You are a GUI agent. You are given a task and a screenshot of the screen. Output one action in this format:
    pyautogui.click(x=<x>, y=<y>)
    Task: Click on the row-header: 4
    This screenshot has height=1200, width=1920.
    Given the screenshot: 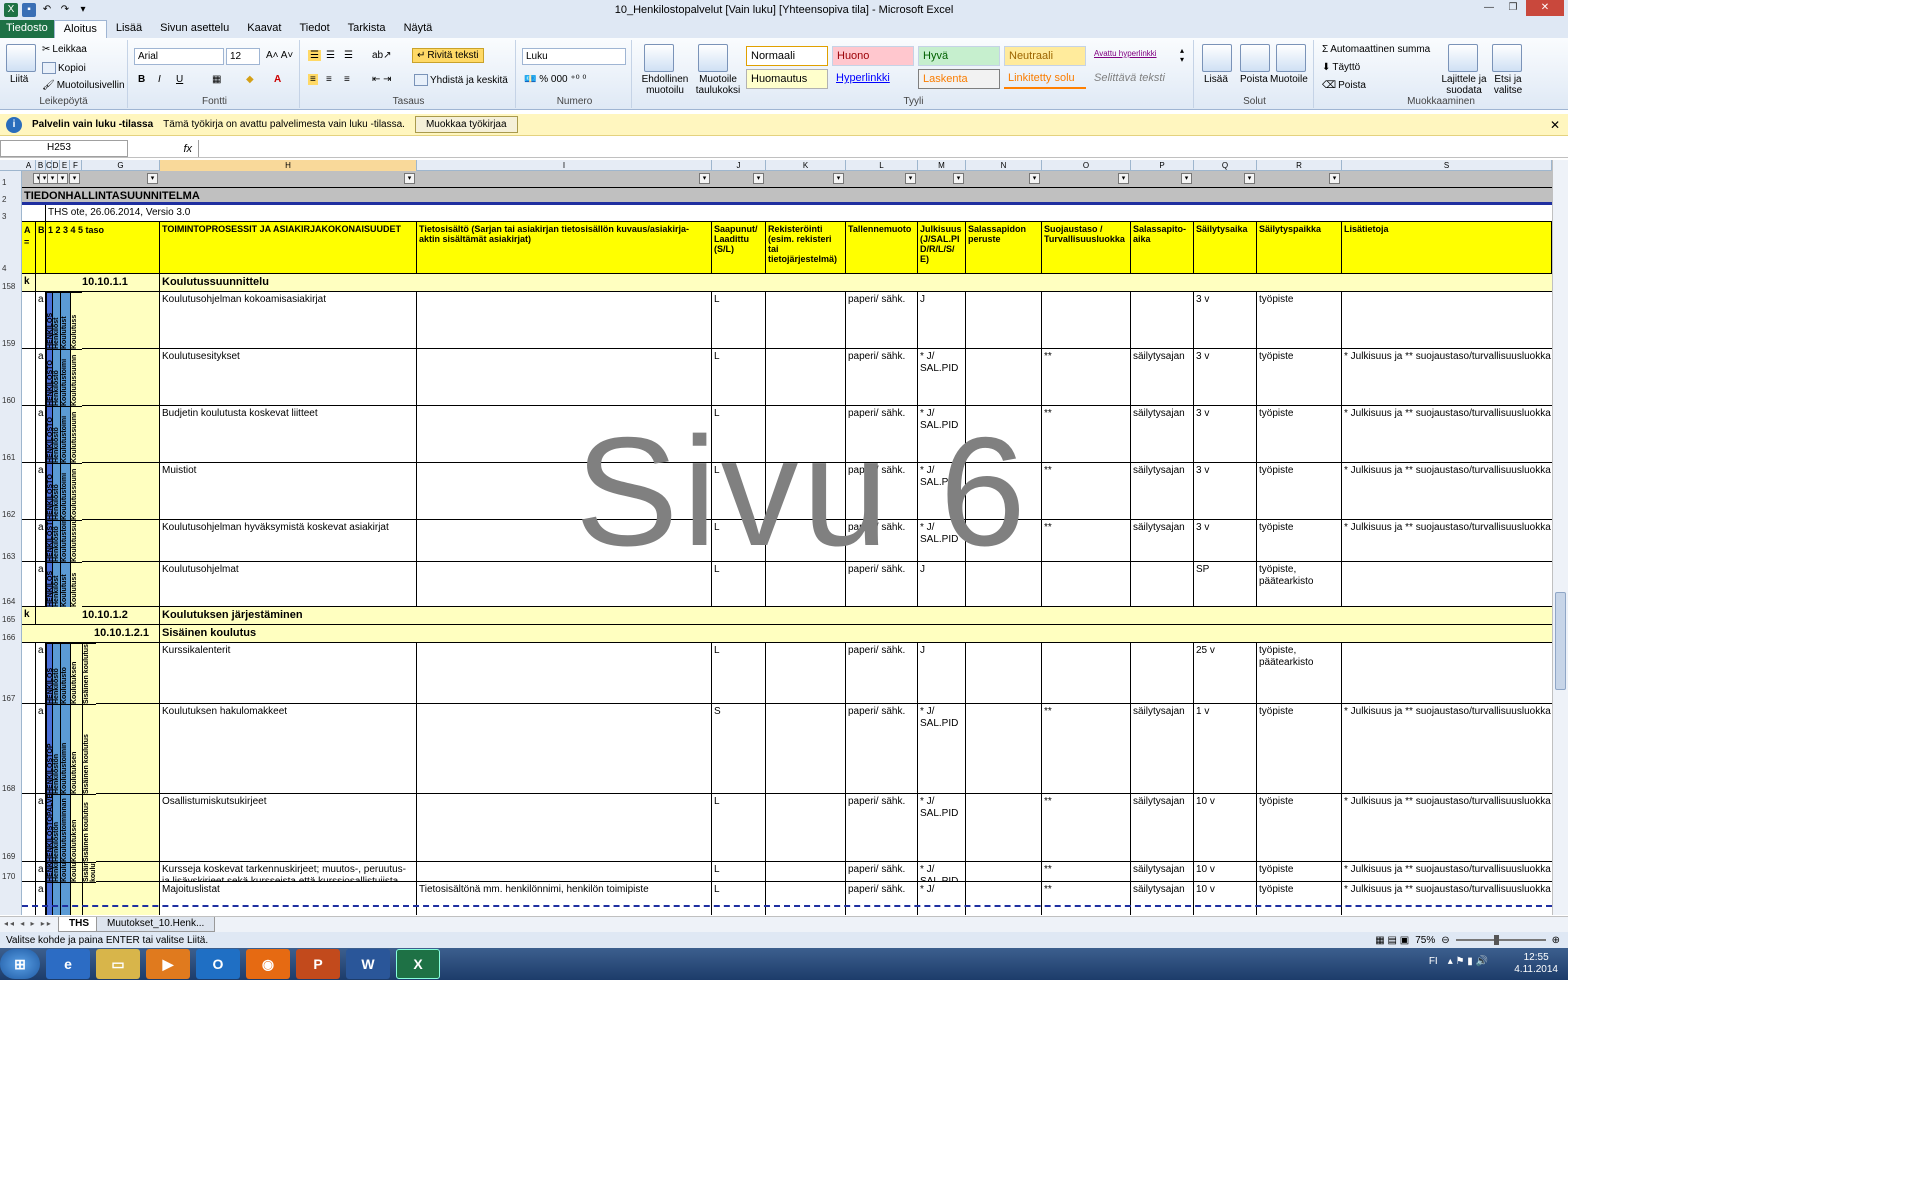 What is the action you would take?
    pyautogui.click(x=11, y=248)
    